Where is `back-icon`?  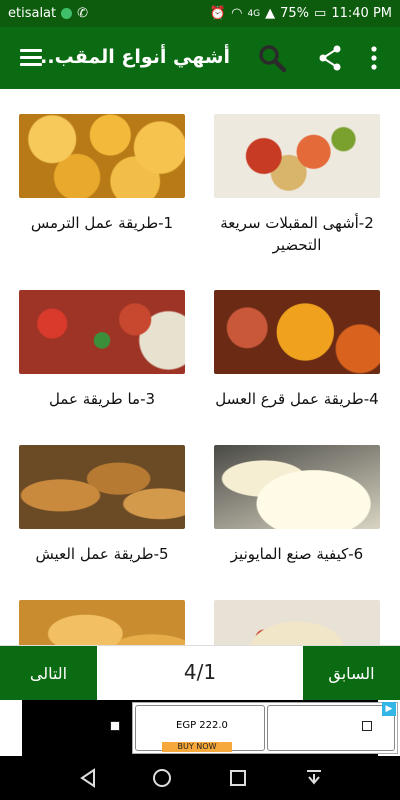 back-icon is located at coordinates (88, 778).